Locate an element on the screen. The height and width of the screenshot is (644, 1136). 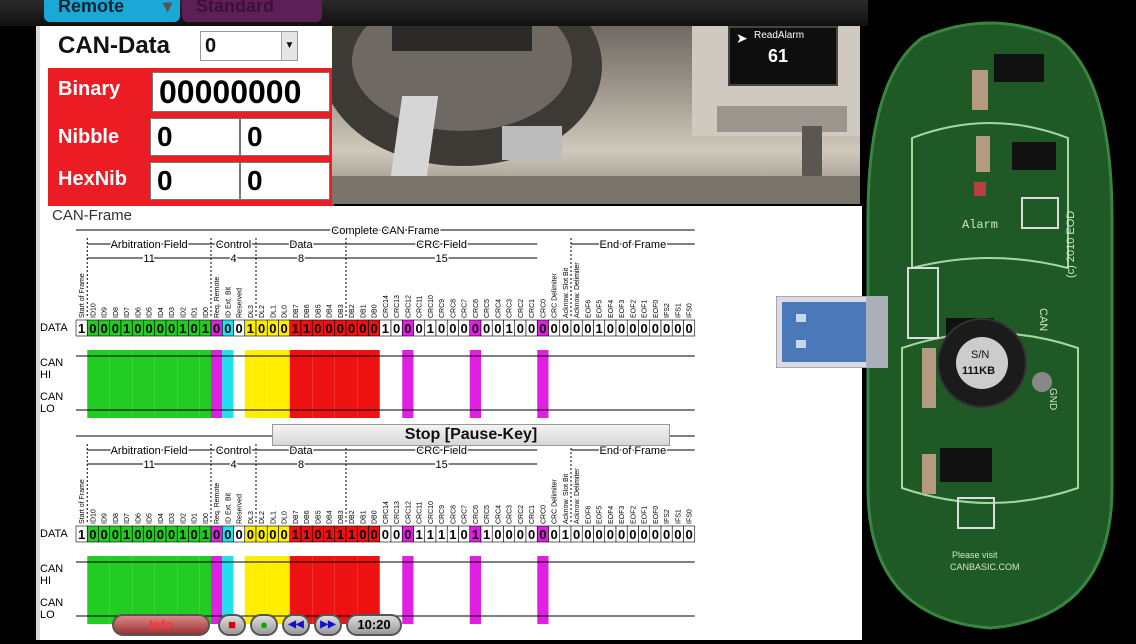
bit-label: CRC0 is located at coordinates (543, 514).